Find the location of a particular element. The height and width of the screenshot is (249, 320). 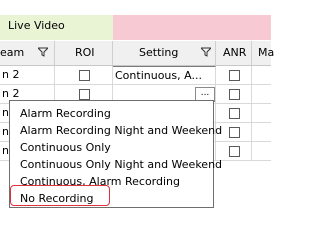

column-label-setting: Setting is located at coordinates (159, 52).